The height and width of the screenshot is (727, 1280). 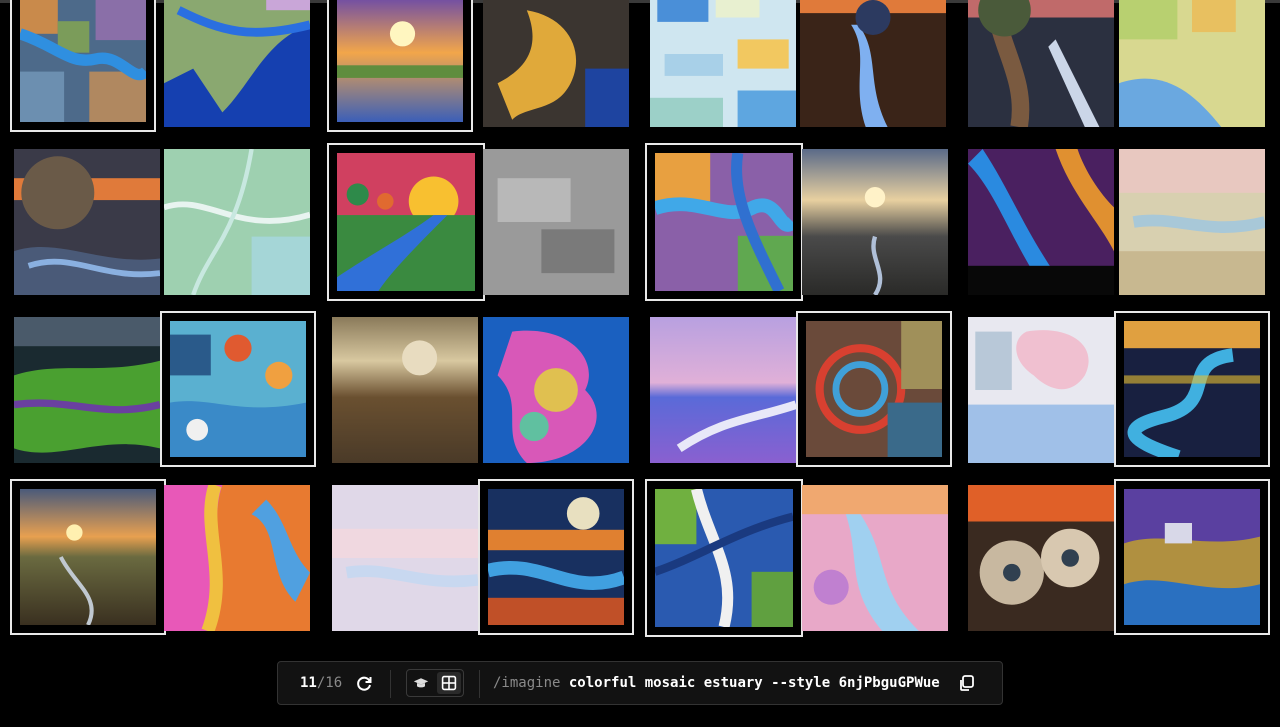 I want to click on refresh-icon, so click(x=364, y=684).